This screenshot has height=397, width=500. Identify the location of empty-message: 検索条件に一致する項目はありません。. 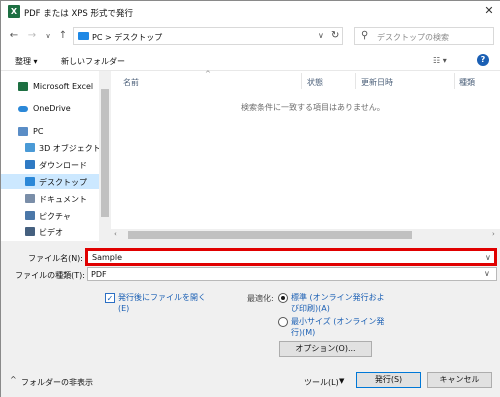
(313, 107).